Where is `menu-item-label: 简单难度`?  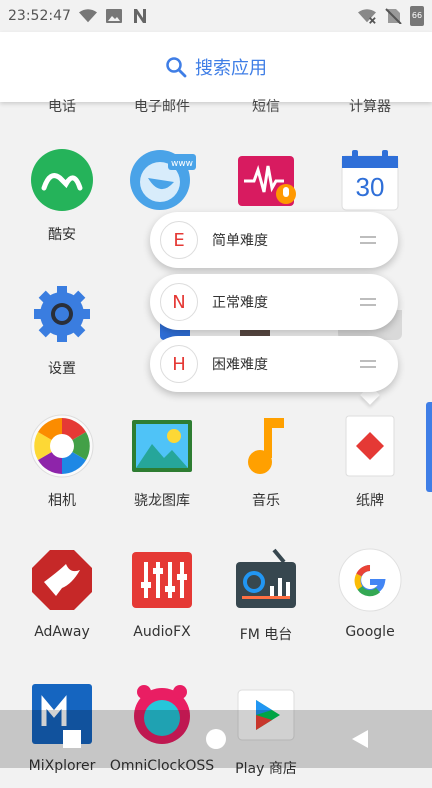 menu-item-label: 简单难度 is located at coordinates (240, 241).